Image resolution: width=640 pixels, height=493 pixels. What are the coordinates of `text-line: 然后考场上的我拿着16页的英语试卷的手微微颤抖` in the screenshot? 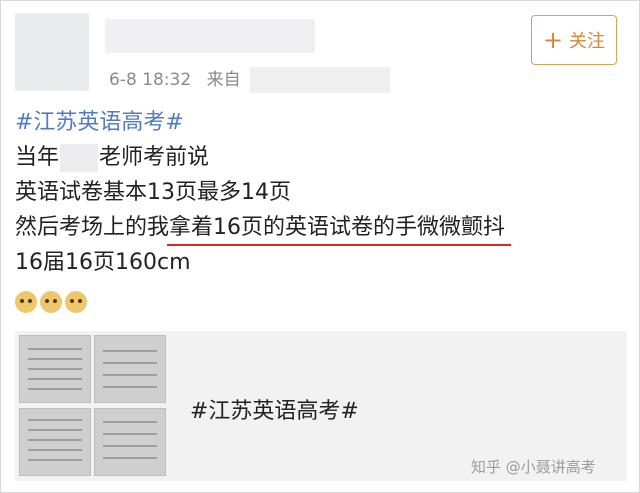 It's located at (320, 228).